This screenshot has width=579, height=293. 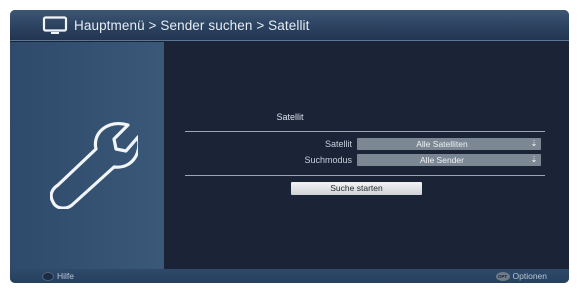 What do you see at coordinates (328, 160) in the screenshot?
I see `suchmodus-label: Suchmodus` at bounding box center [328, 160].